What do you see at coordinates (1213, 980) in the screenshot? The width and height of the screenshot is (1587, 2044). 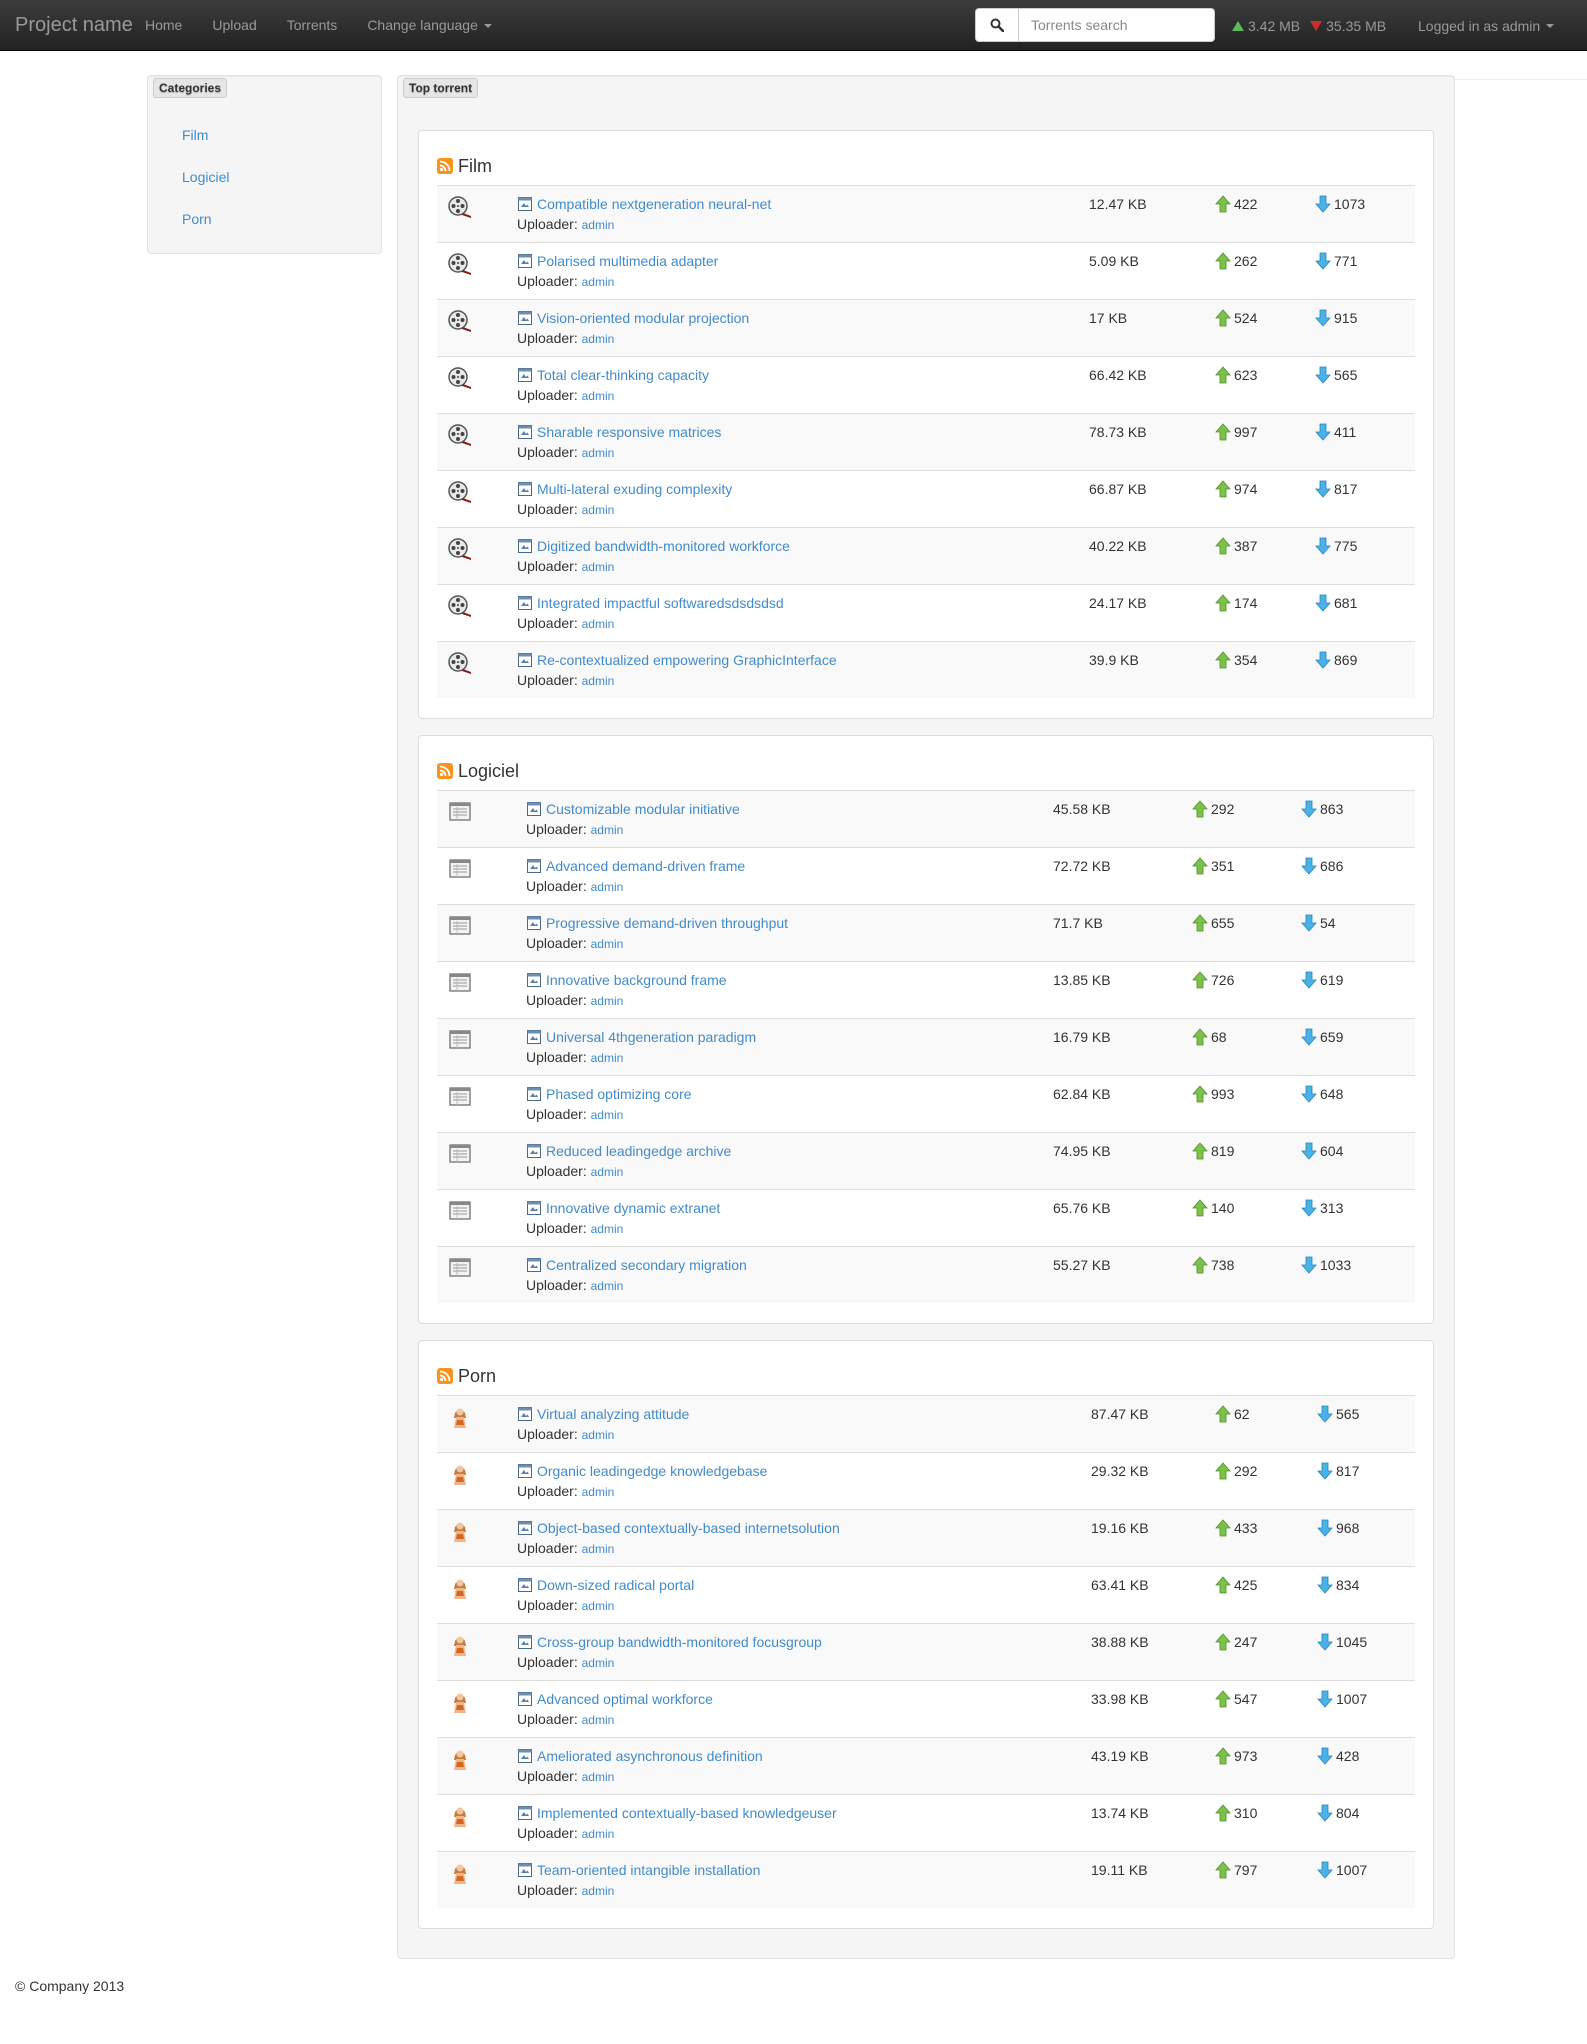 I see `seeders: 726` at bounding box center [1213, 980].